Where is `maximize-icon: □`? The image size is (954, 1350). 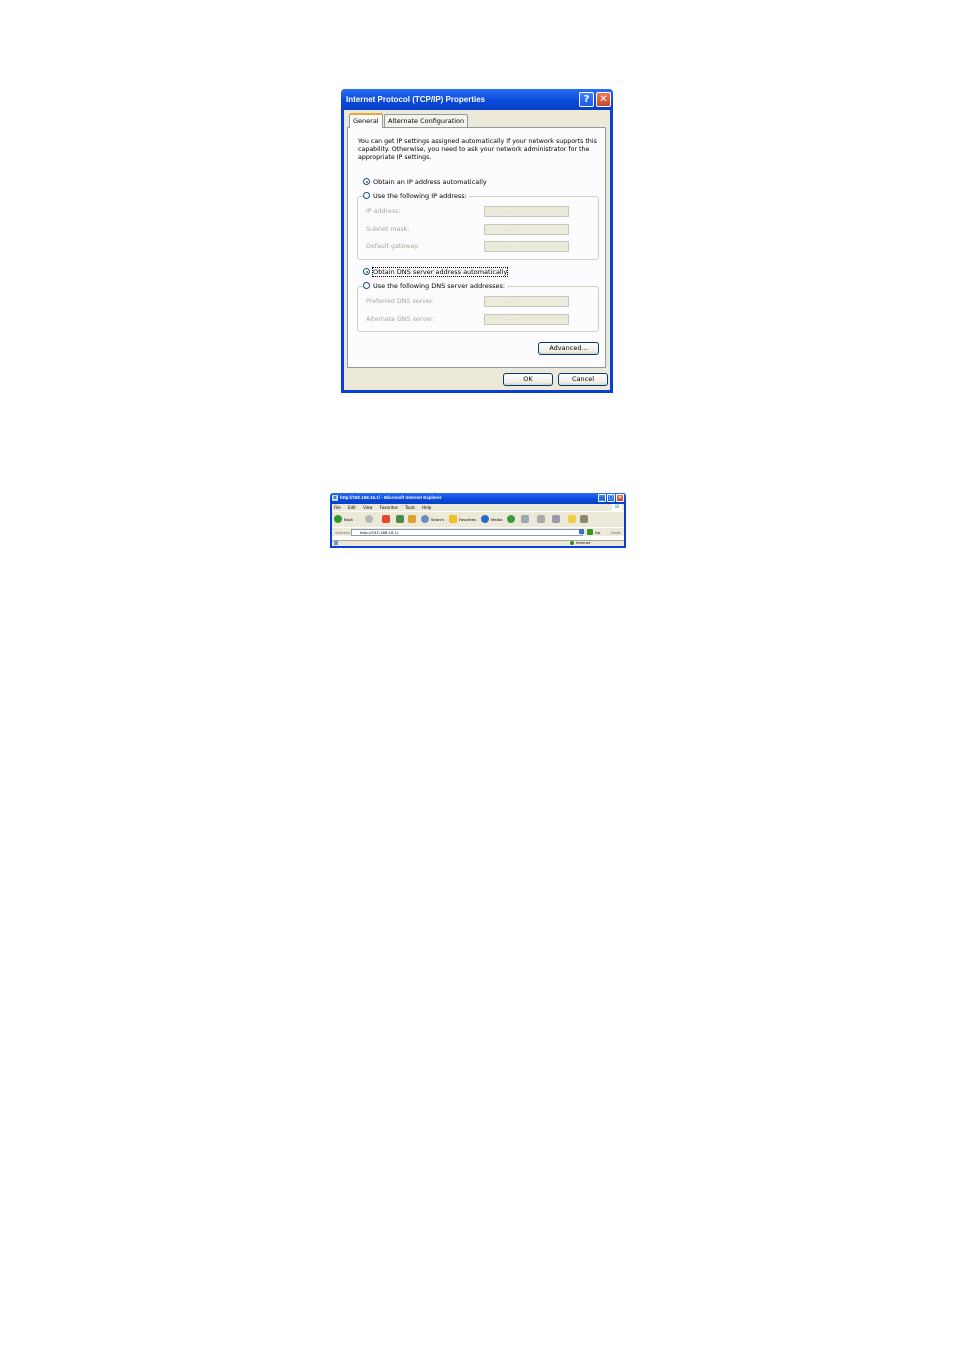 maximize-icon: □ is located at coordinates (611, 498).